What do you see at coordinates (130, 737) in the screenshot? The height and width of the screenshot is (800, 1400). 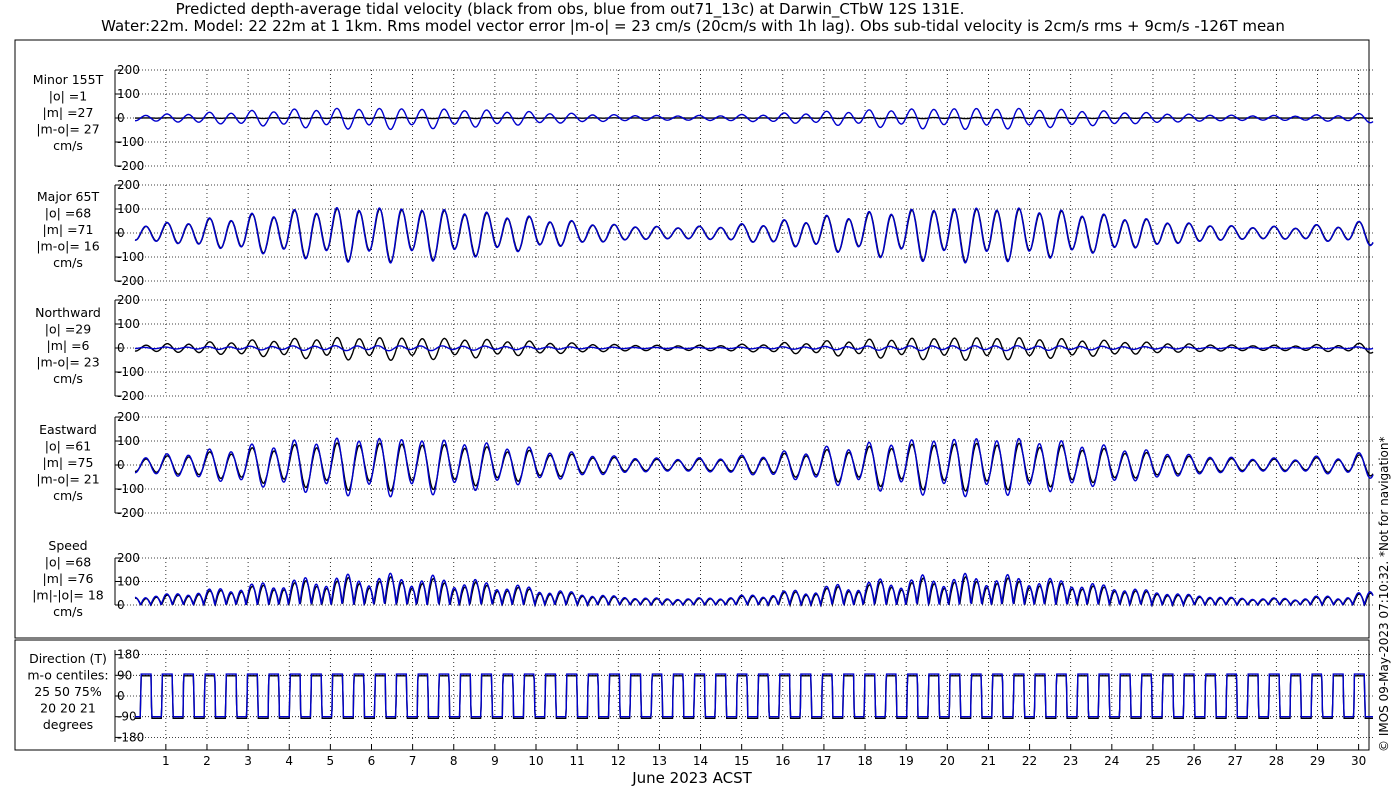 I see `direction-ytick-label: -180` at bounding box center [130, 737].